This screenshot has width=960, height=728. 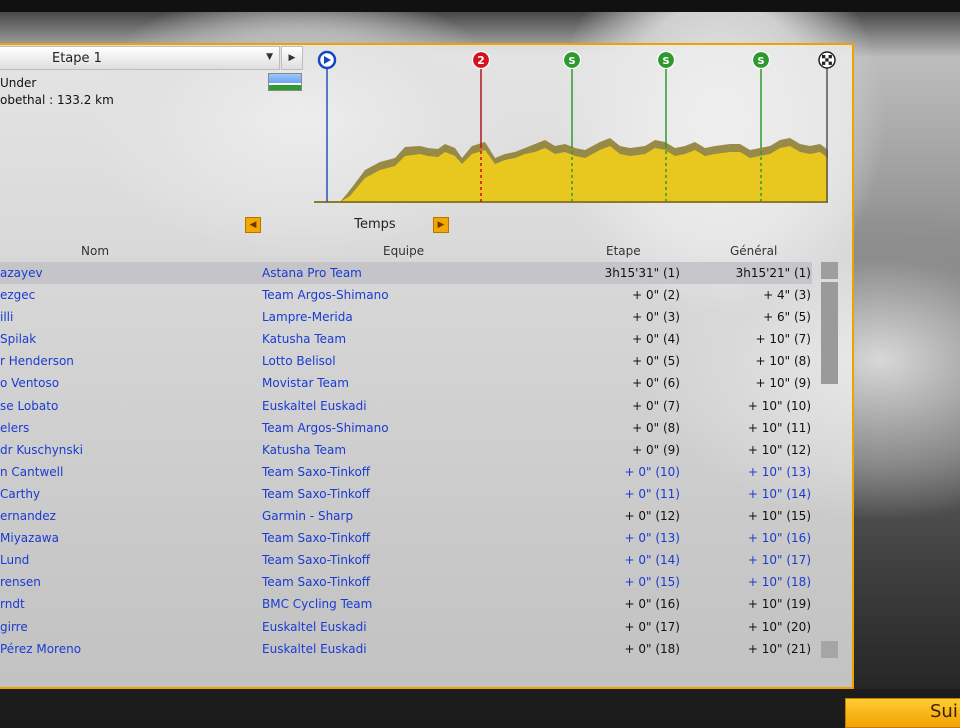 What do you see at coordinates (829, 460) in the screenshot?
I see `scrollbar` at bounding box center [829, 460].